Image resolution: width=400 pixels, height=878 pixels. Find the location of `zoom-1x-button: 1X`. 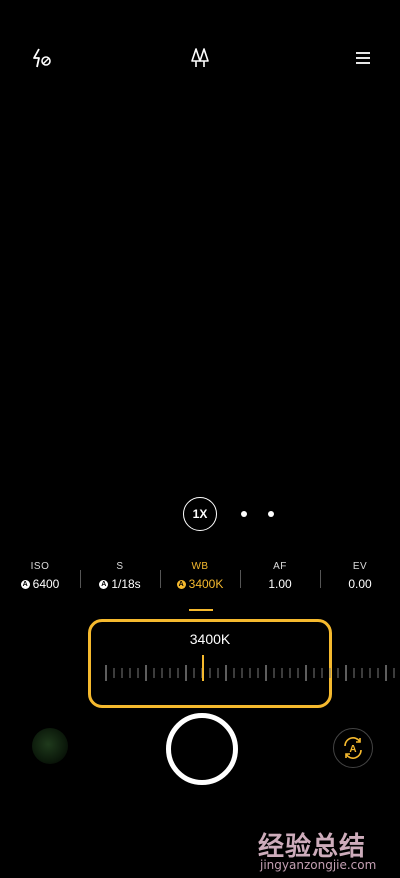

zoom-1x-button: 1X is located at coordinates (200, 514).